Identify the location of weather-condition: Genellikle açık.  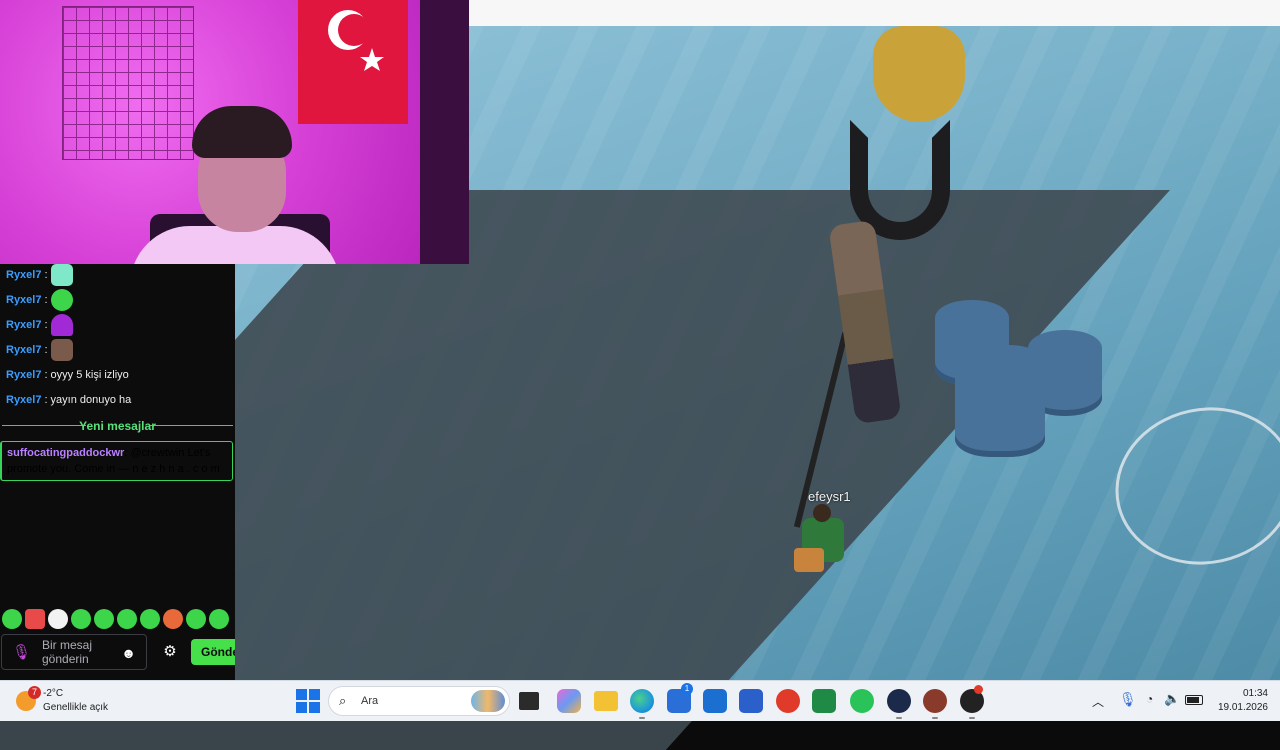
(76, 707).